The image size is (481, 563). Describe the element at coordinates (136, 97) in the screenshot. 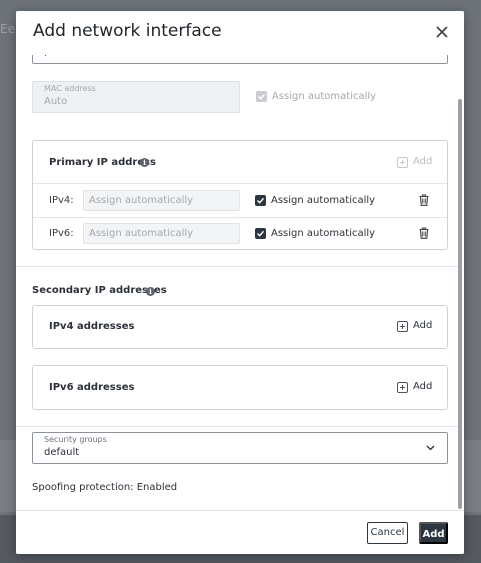

I see `mac-address-field: MAC address Auto` at that location.